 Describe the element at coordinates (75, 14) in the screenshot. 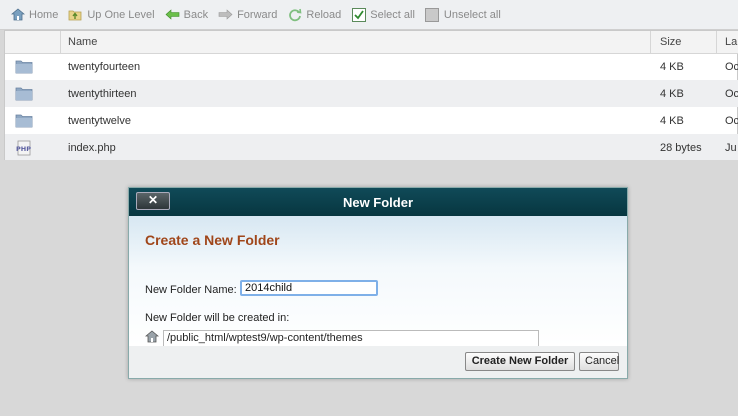

I see `up-folder-icon` at that location.